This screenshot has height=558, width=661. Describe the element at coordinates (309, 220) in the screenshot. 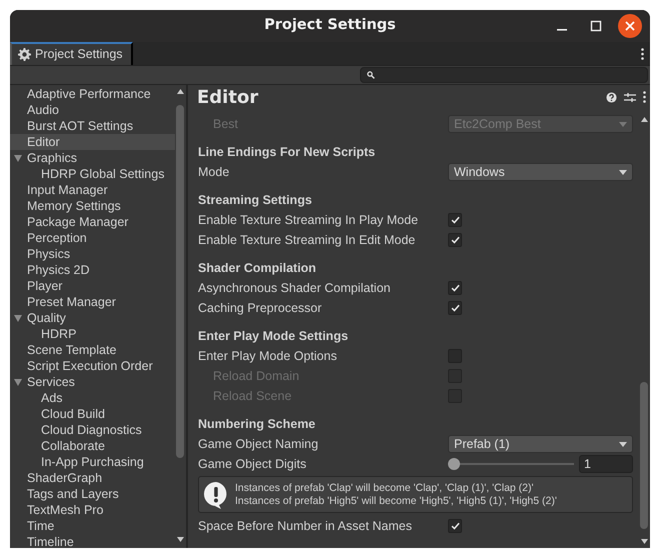

I see `field-label: Enable Texture Streaming In Play Mode` at that location.